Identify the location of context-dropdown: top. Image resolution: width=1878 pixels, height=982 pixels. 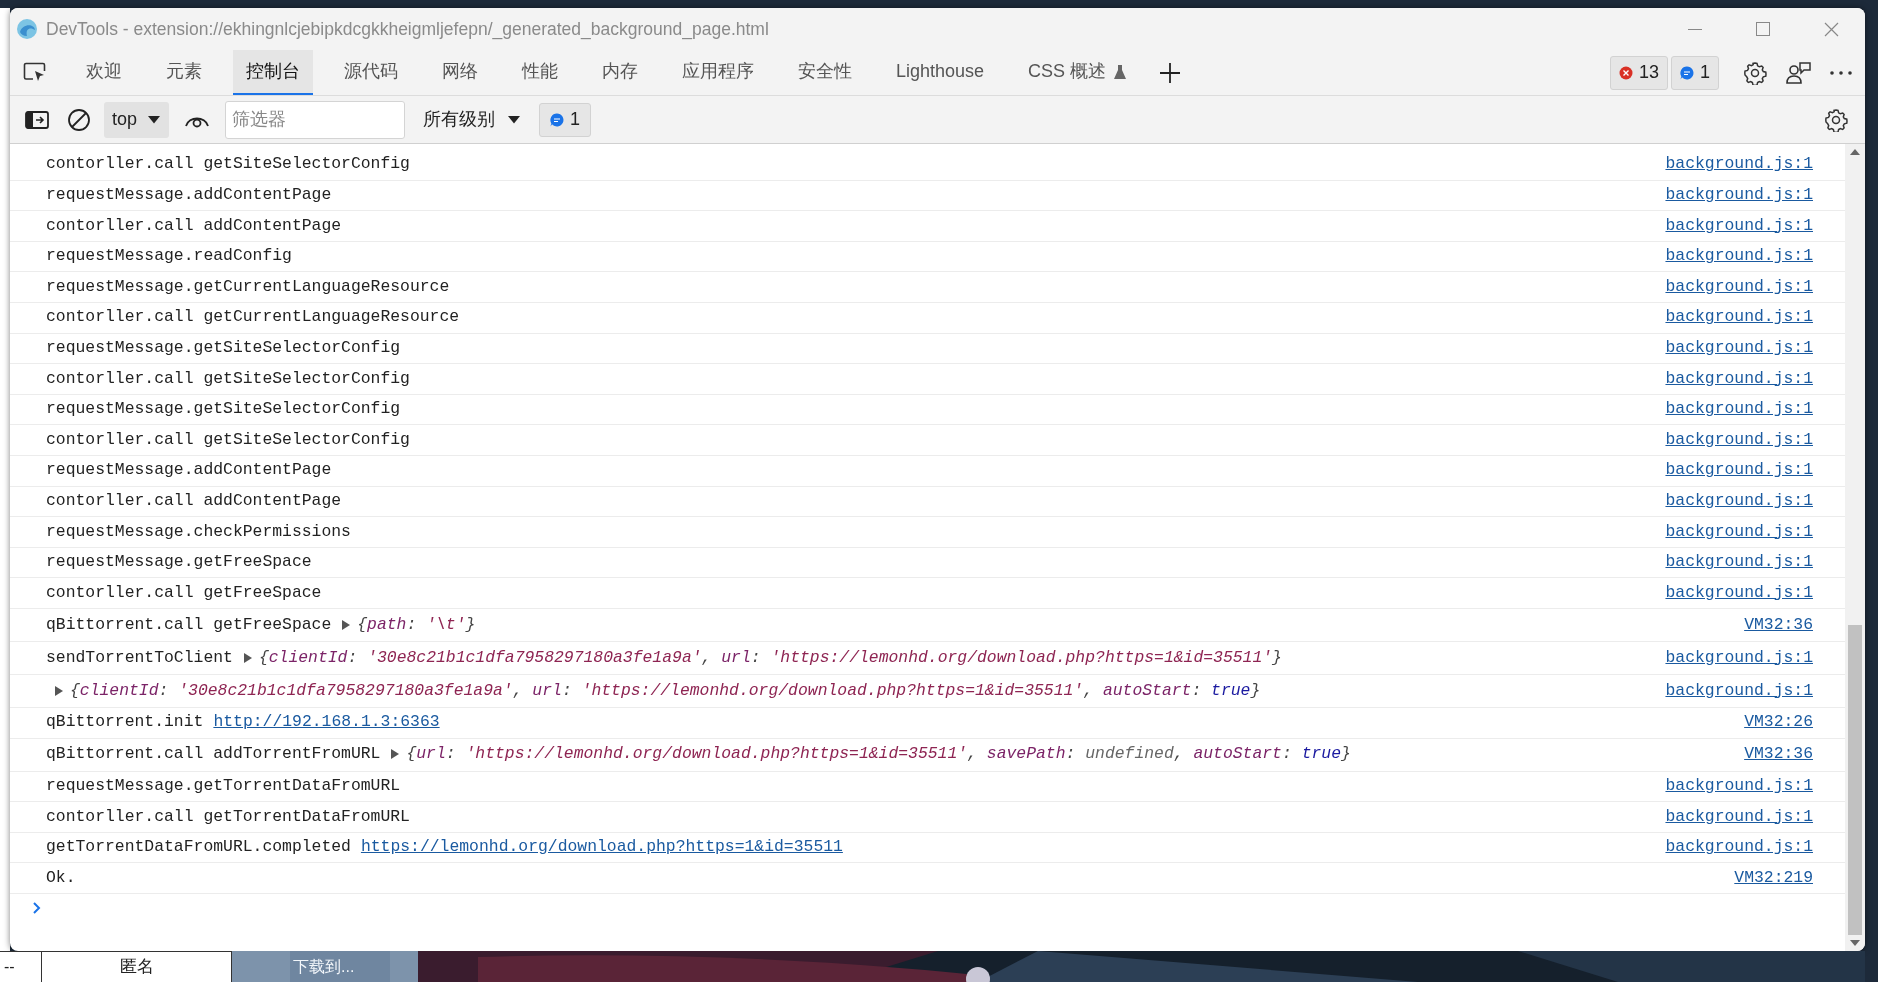
(137, 119).